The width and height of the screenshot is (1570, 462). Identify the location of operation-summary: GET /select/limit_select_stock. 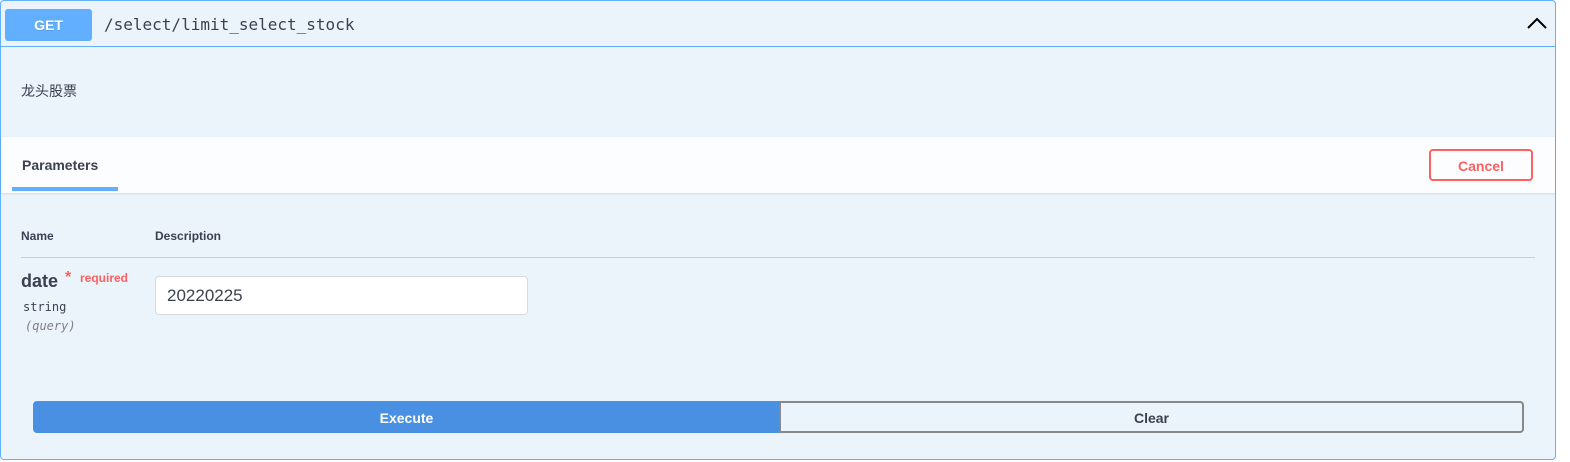
(778, 24).